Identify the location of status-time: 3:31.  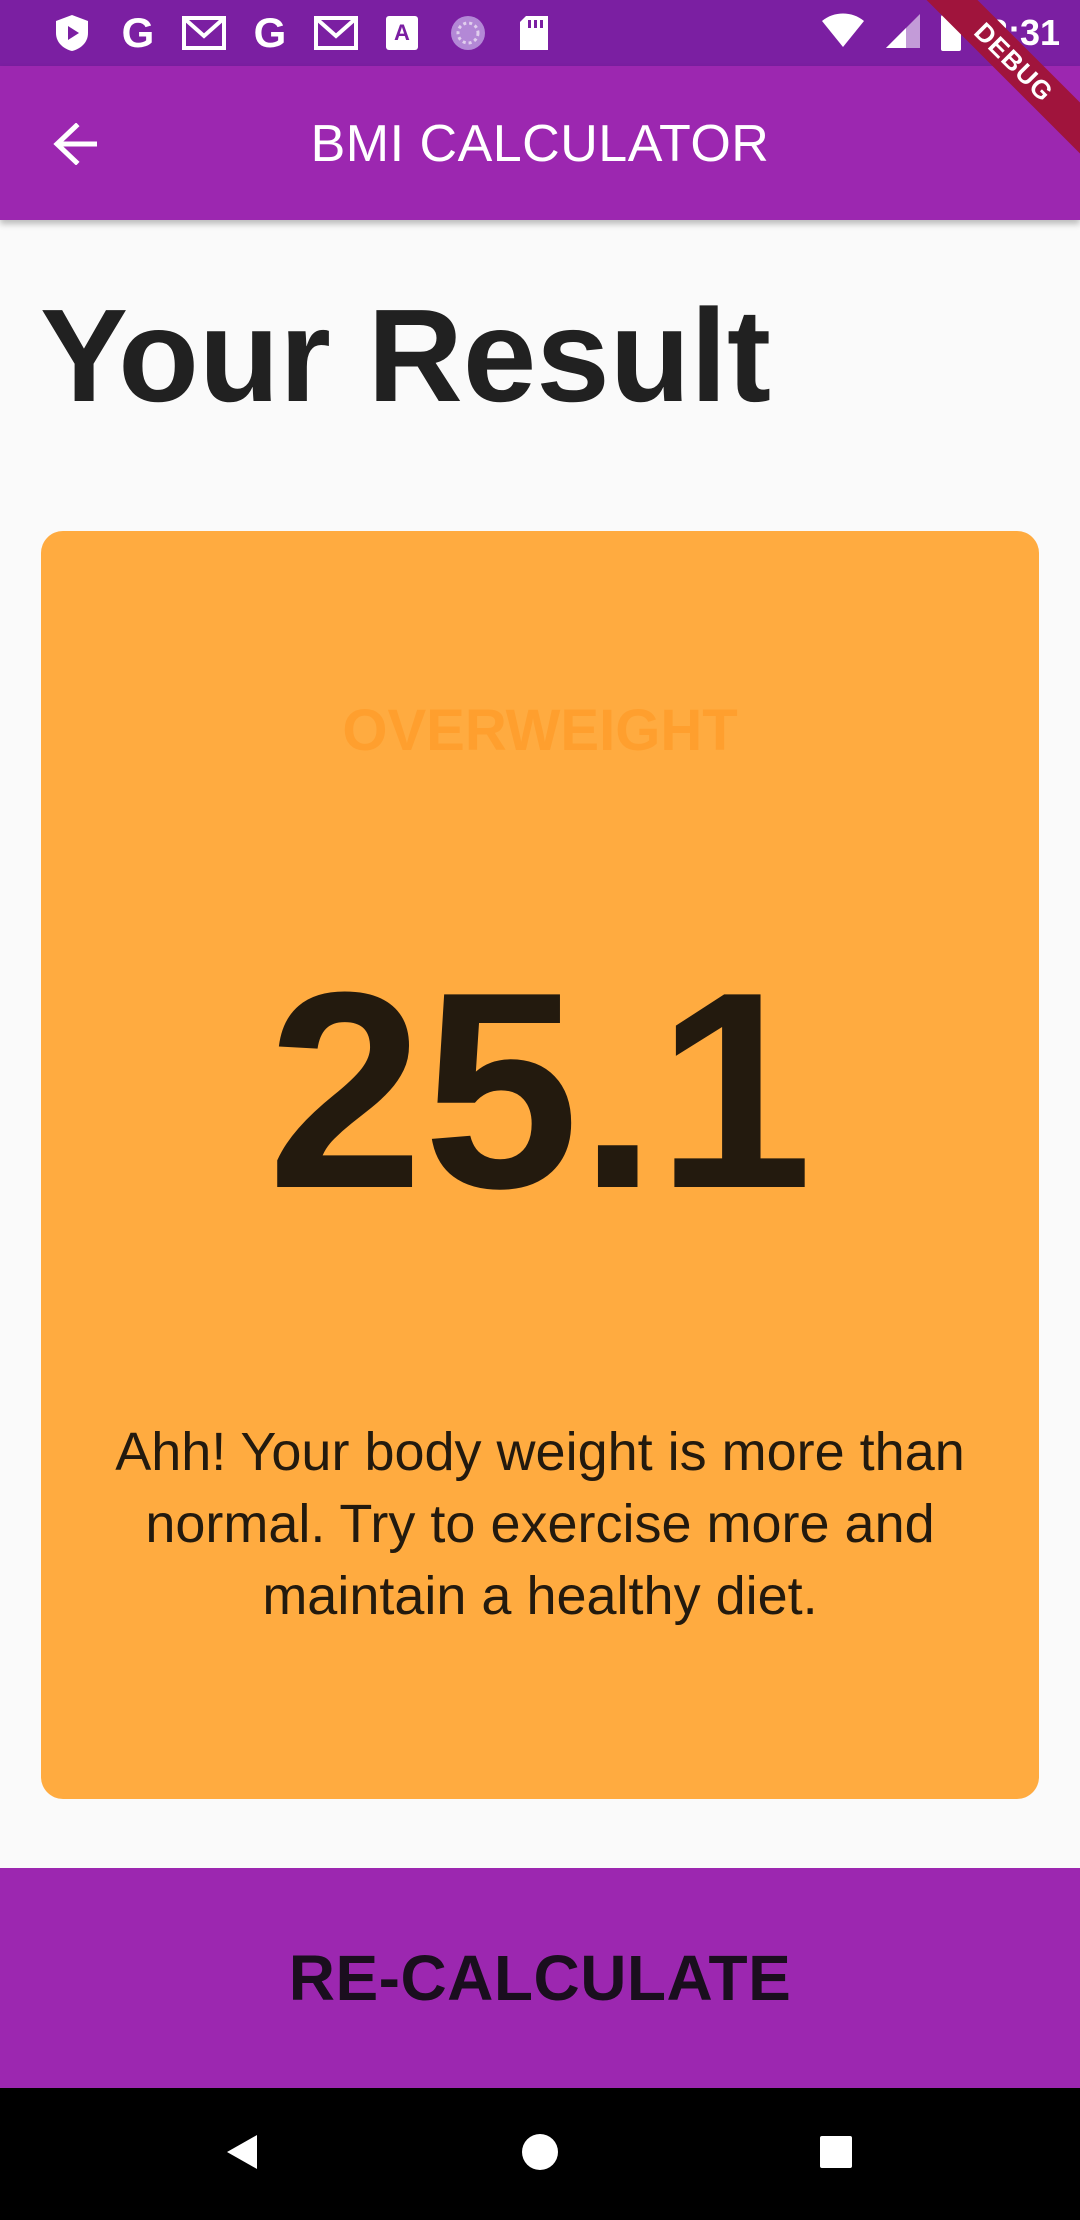
(1023, 32).